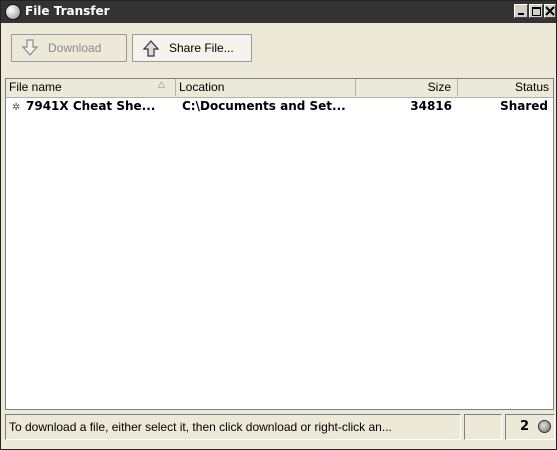 The image size is (557, 450). Describe the element at coordinates (151, 48) in the screenshot. I see `arrow-up-icon` at that location.